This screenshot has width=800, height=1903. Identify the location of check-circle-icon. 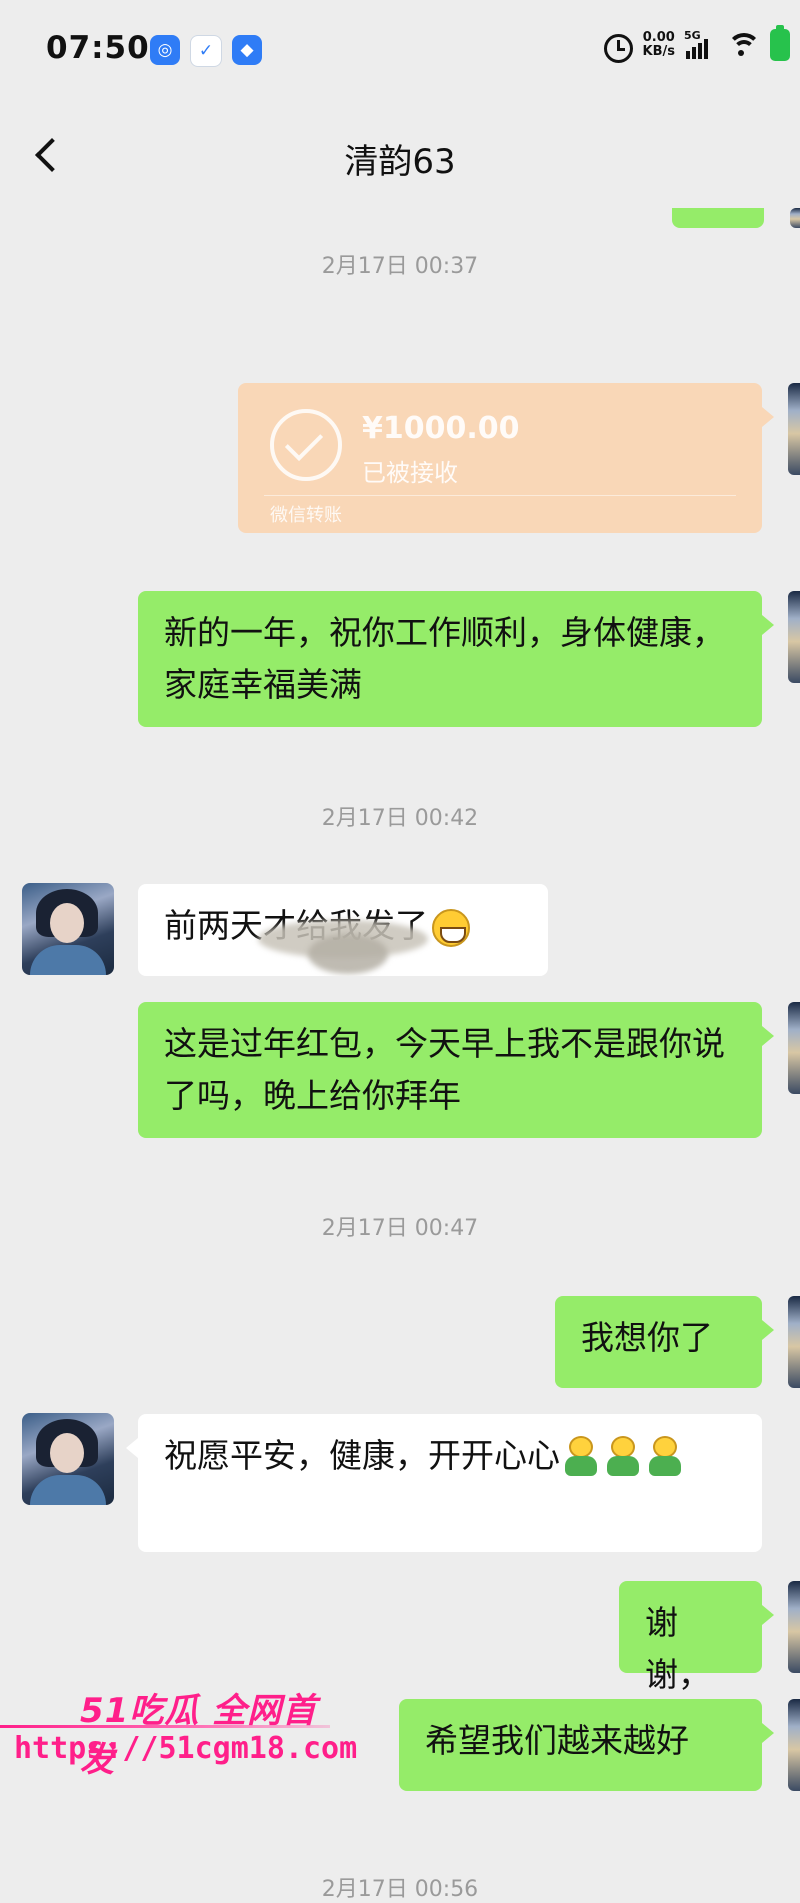
(306, 445).